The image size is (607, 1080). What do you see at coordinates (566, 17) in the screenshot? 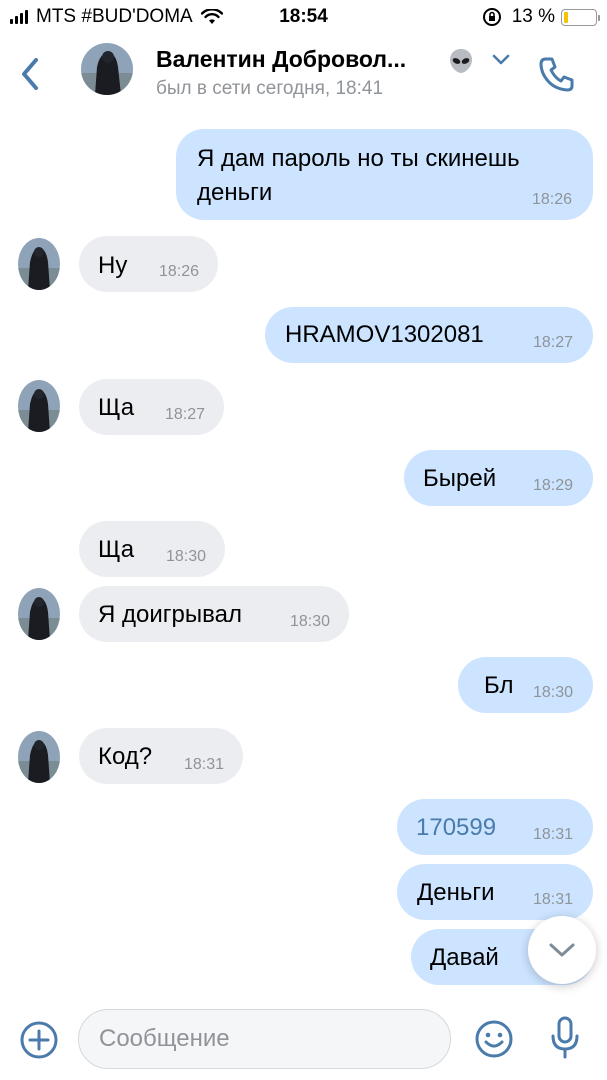
I see `battery-fill` at bounding box center [566, 17].